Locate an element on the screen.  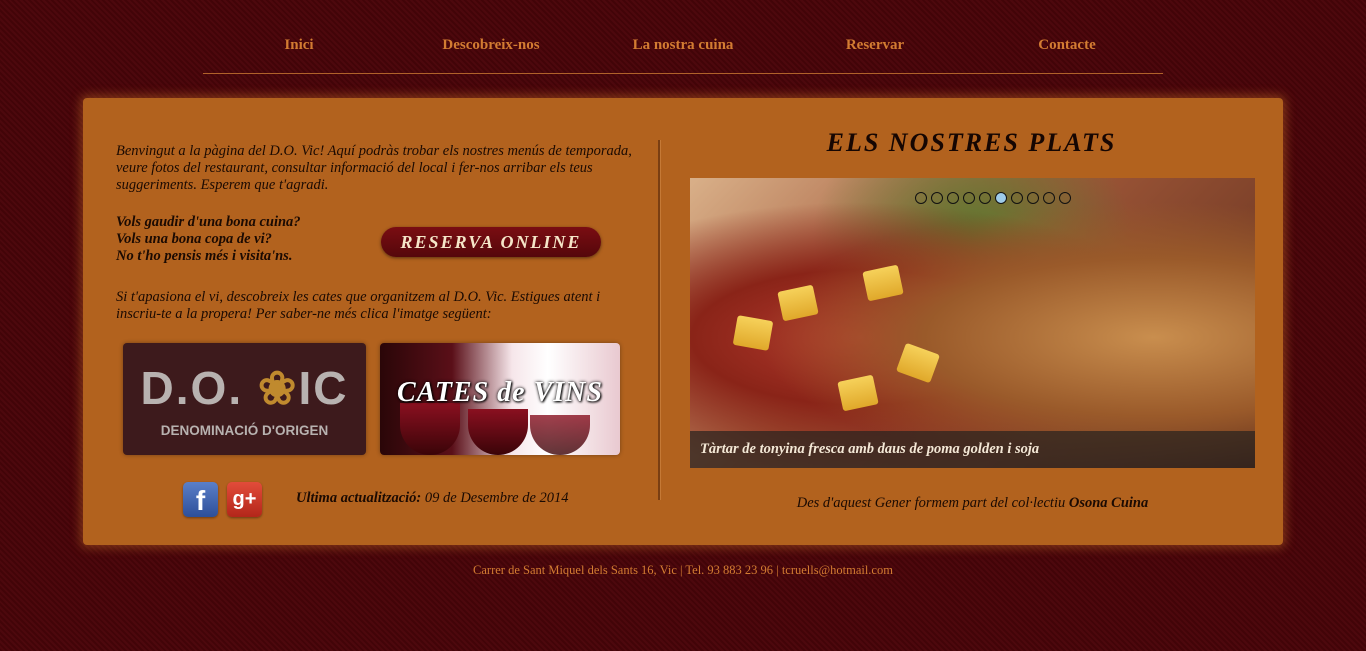
nav-link-descobreix-nos: Descobreix-nos is located at coordinates (490, 45).